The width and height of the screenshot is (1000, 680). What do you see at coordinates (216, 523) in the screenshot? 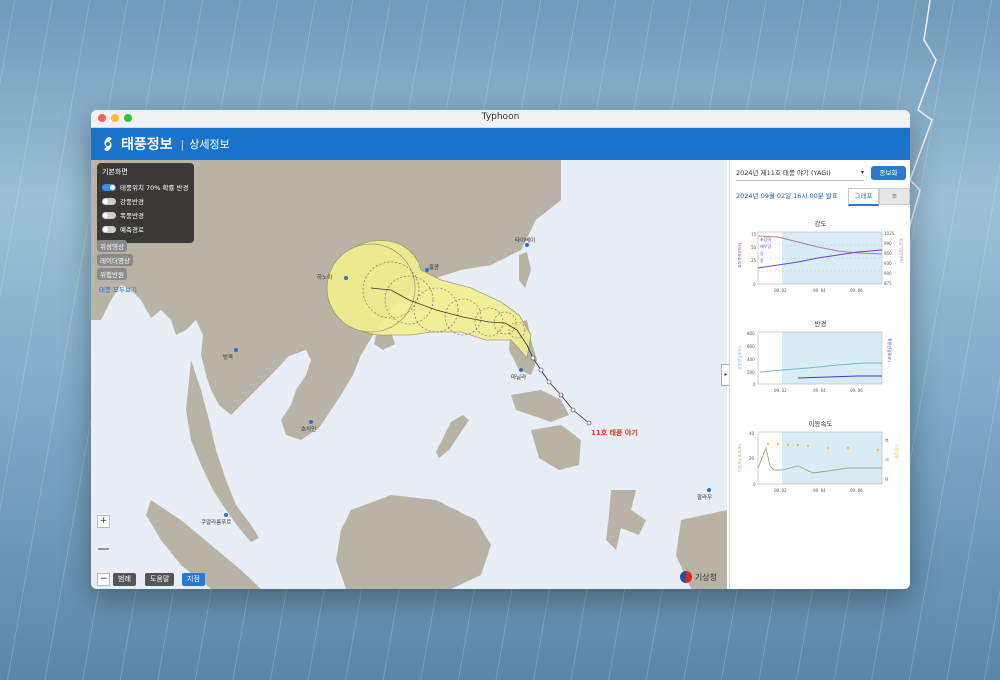
I see `city-label-kualalumpur: 쿠알라룸푸르` at bounding box center [216, 523].